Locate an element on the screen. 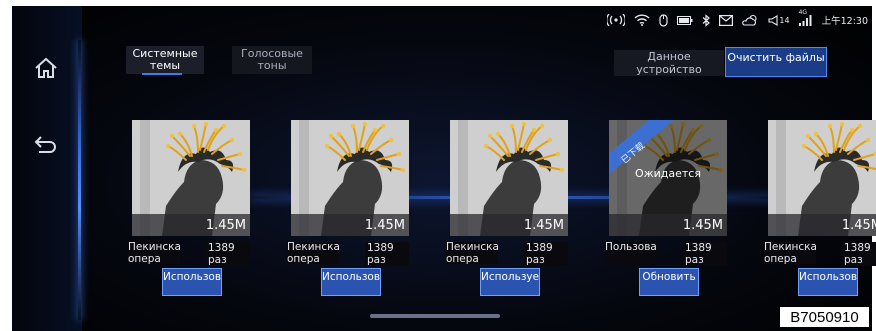 This screenshot has height=331, width=876. tab-label: Системные темы is located at coordinates (165, 59).